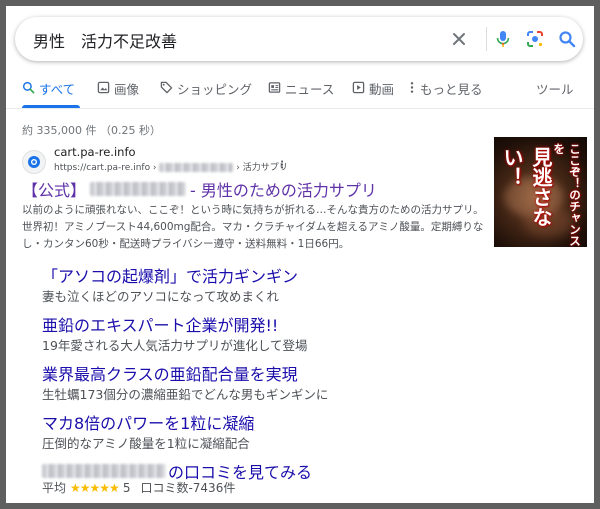 Image resolution: width=600 pixels, height=509 pixels. I want to click on review-count: 口コミ数-7436件, so click(188, 488).